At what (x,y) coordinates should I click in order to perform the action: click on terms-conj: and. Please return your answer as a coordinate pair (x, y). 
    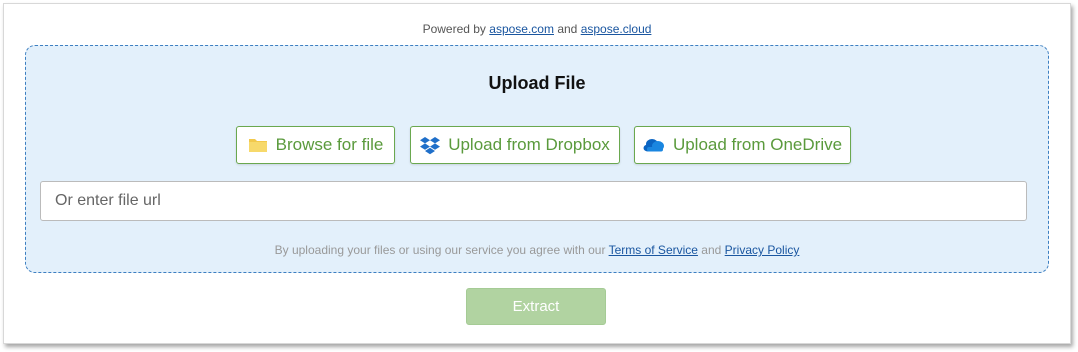
    Looking at the image, I should click on (711, 250).